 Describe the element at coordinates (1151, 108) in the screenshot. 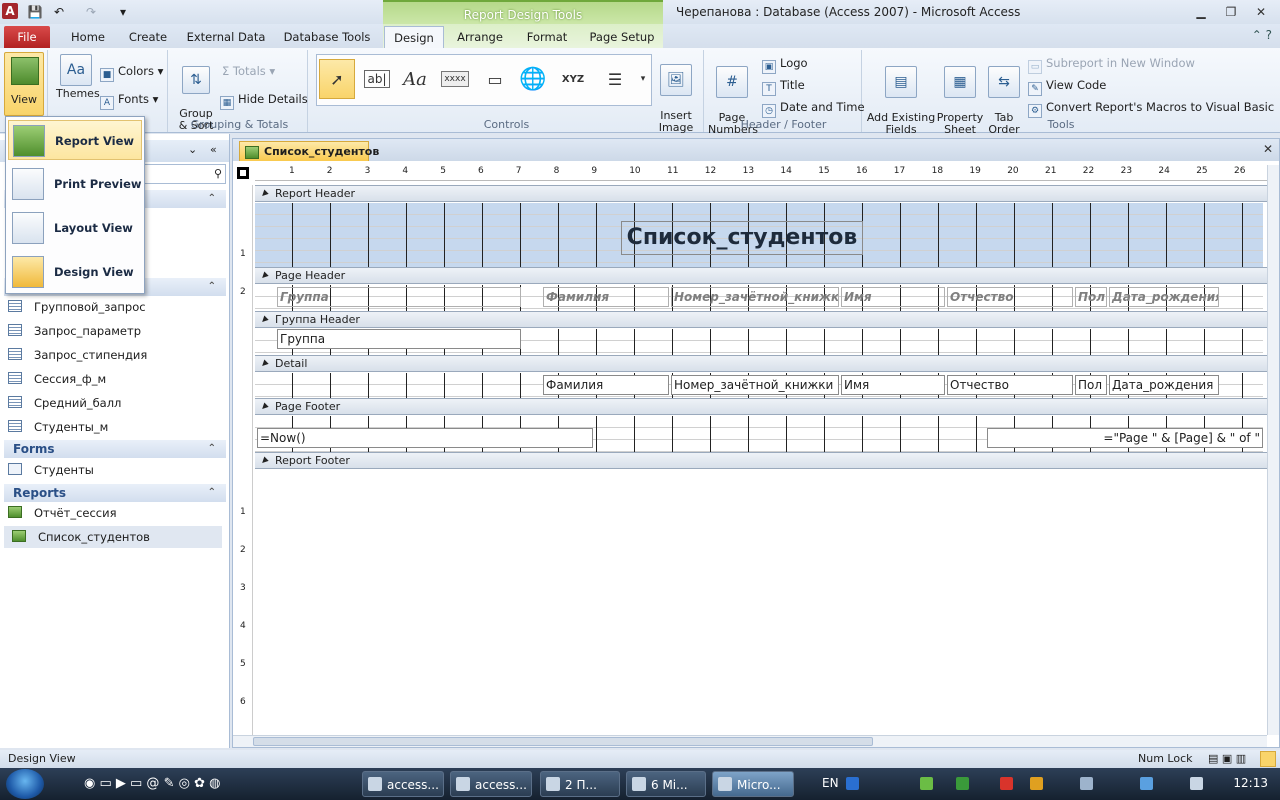

I see `convert-macros-button: ⚙ Convert Report's Macros to Visual Basic` at that location.